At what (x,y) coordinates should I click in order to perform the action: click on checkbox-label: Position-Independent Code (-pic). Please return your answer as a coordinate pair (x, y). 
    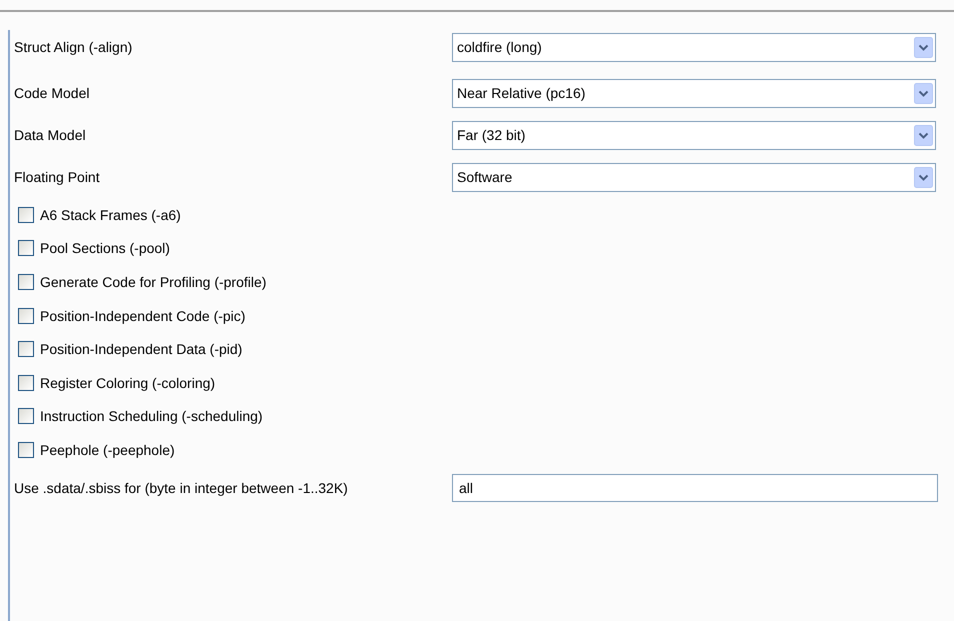
    Looking at the image, I should click on (143, 316).